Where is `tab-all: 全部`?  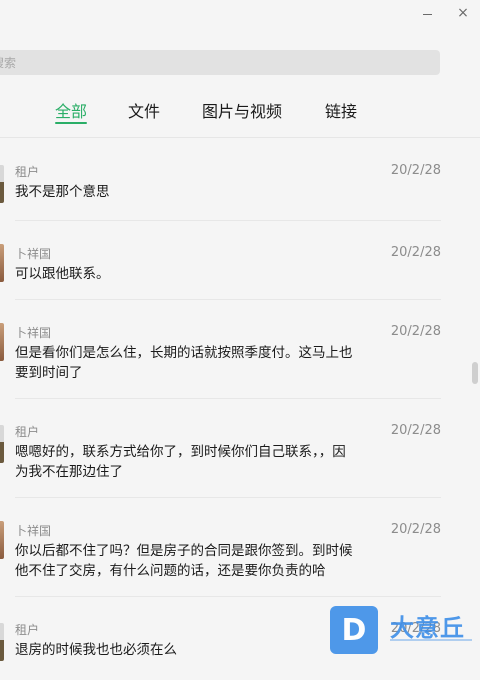 tab-all: 全部 is located at coordinates (71, 111).